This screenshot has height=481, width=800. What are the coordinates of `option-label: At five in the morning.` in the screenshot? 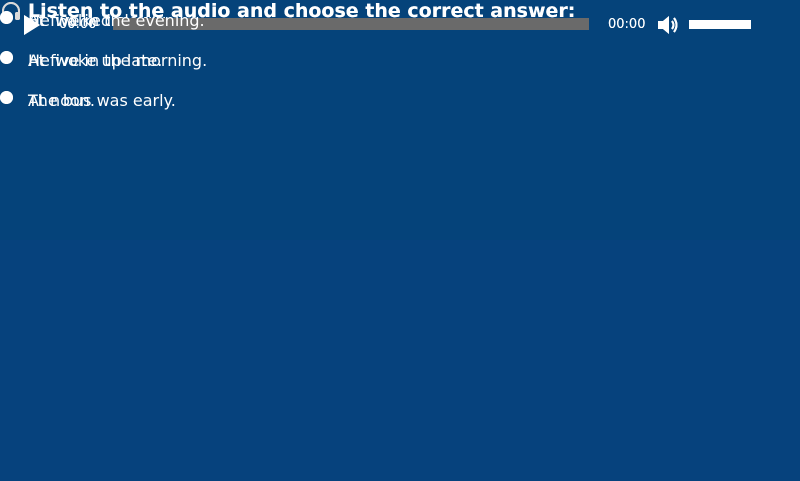 It's located at (118, 60).